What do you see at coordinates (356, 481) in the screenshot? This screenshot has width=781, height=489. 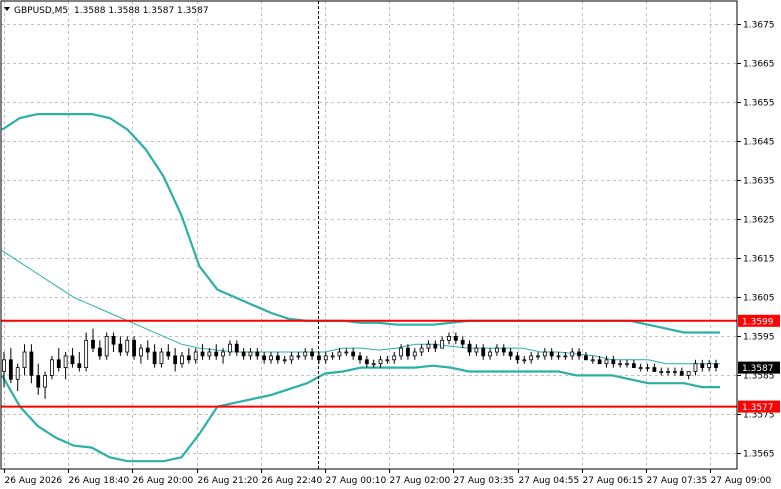 I see `time-axis-label: 27 Aug 00:10` at bounding box center [356, 481].